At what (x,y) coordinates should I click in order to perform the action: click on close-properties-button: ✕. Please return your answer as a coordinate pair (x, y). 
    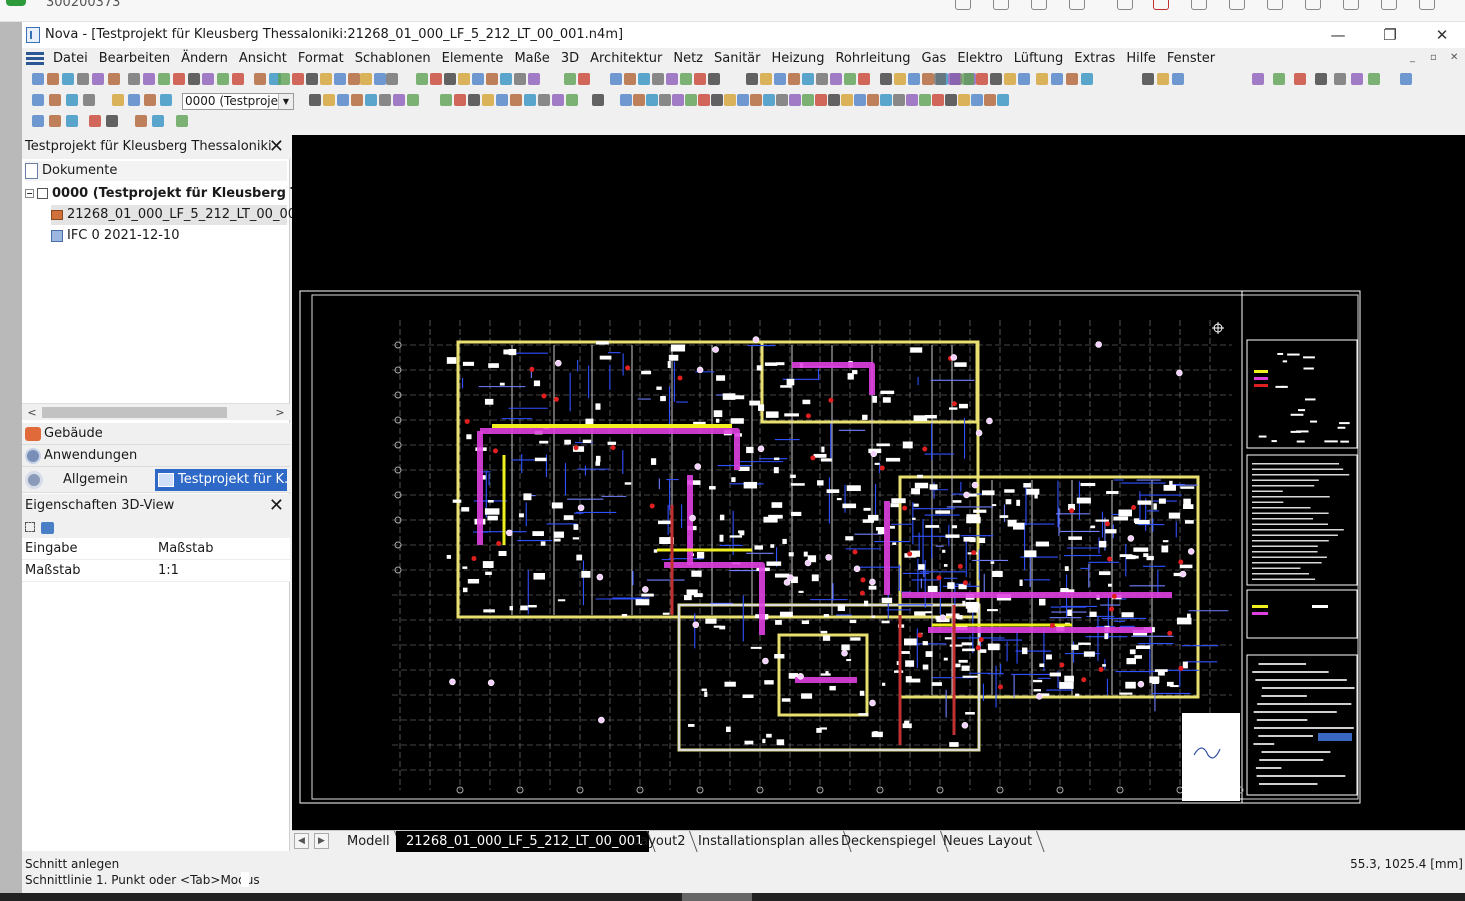
    Looking at the image, I should click on (276, 506).